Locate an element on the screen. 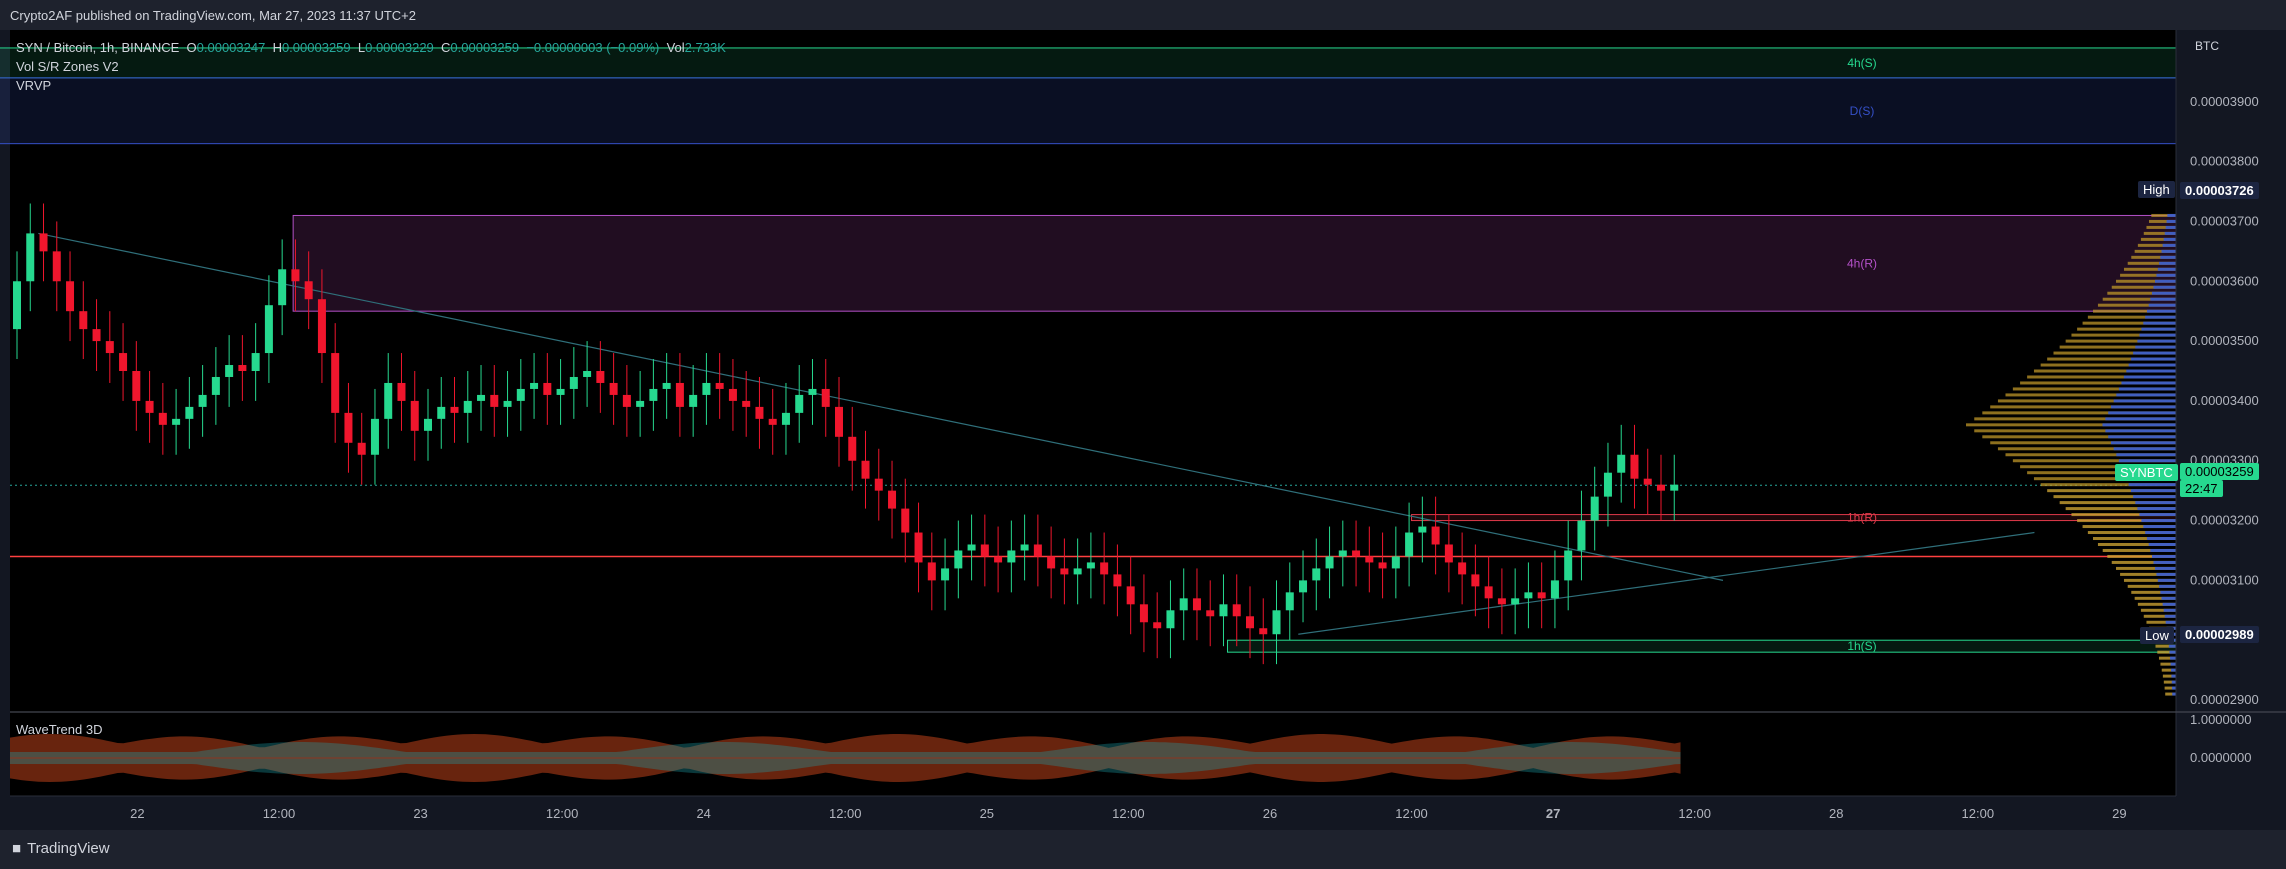 This screenshot has height=869, width=2286. indicator-vol-sr: Vol S/R Zones V2 is located at coordinates (371, 66).